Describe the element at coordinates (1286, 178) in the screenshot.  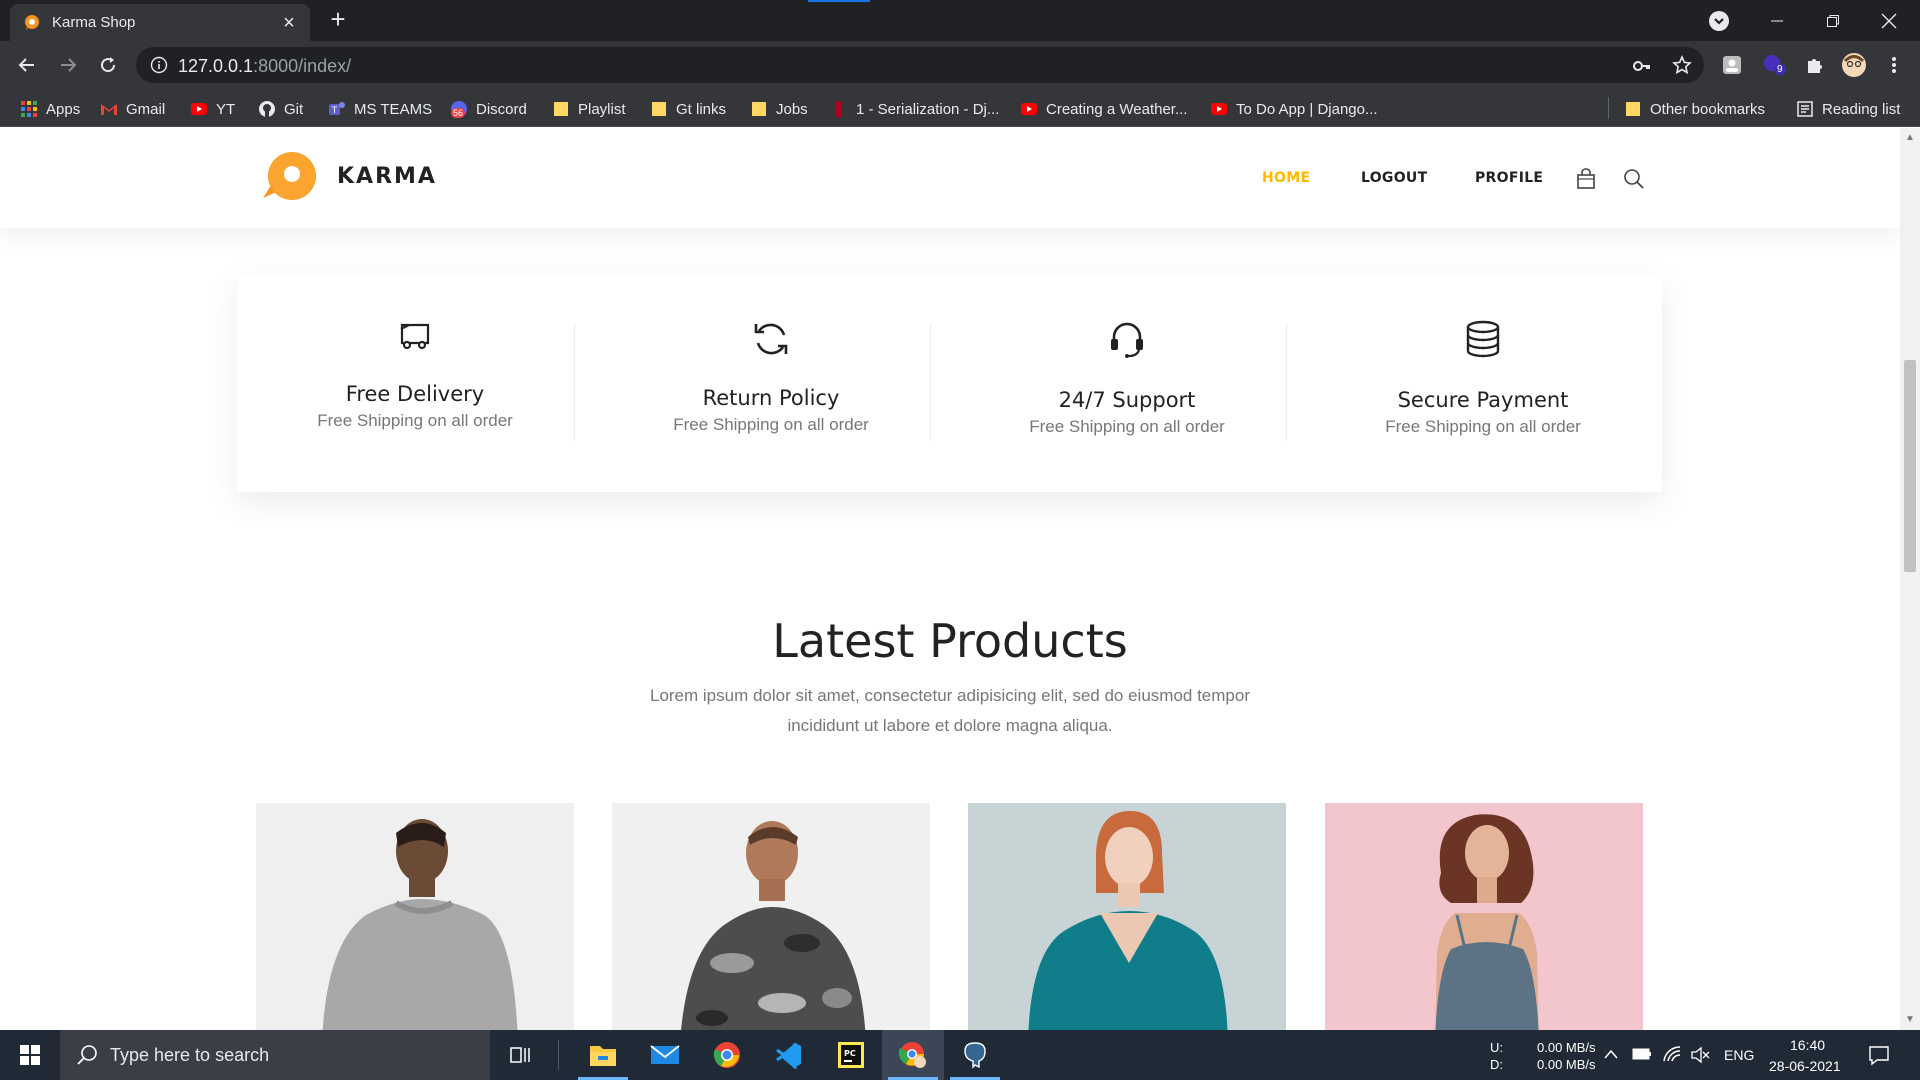
I see `nav-home: HOME` at that location.